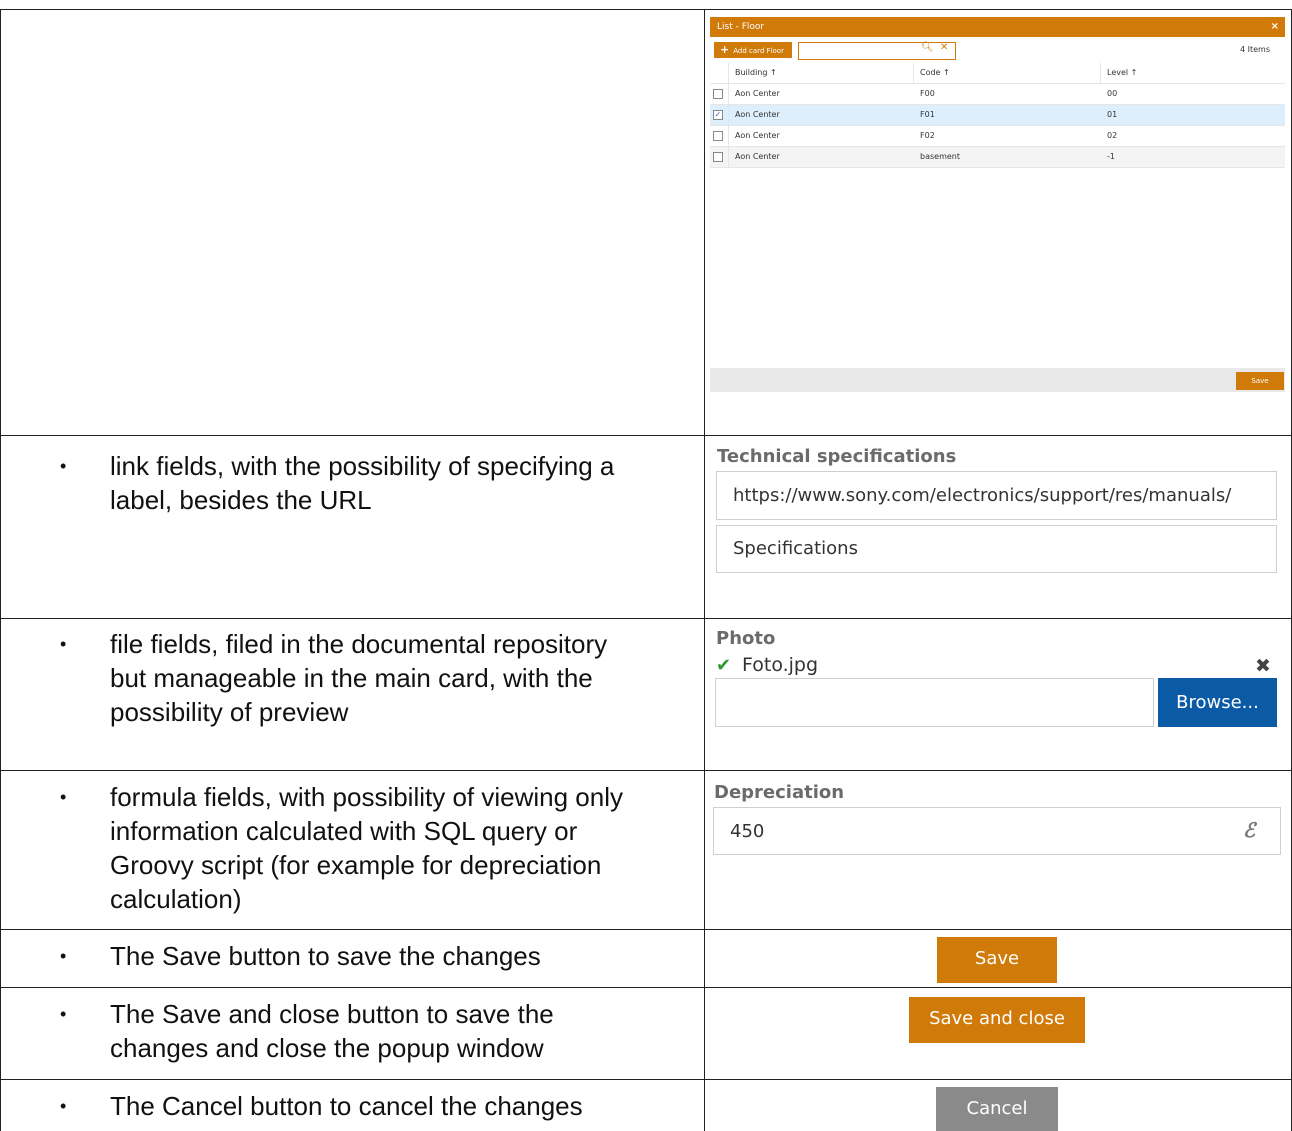  What do you see at coordinates (758, 51) in the screenshot?
I see `add-card-label: Add card Floor` at bounding box center [758, 51].